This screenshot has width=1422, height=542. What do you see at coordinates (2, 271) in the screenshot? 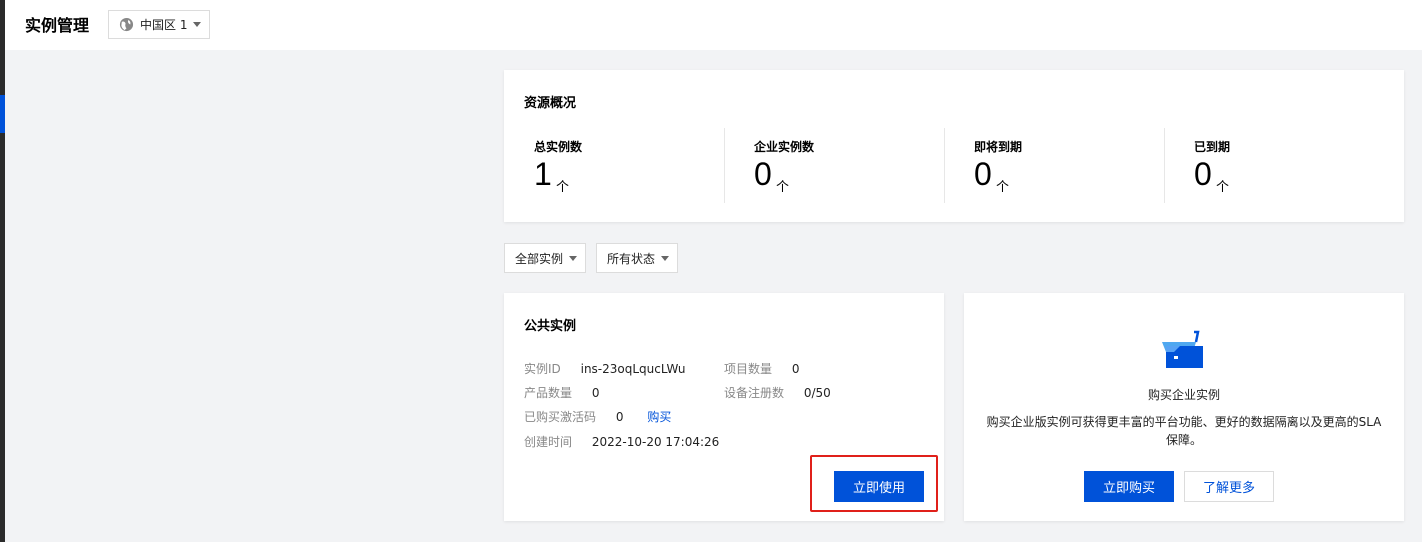
I see `left-rail` at bounding box center [2, 271].